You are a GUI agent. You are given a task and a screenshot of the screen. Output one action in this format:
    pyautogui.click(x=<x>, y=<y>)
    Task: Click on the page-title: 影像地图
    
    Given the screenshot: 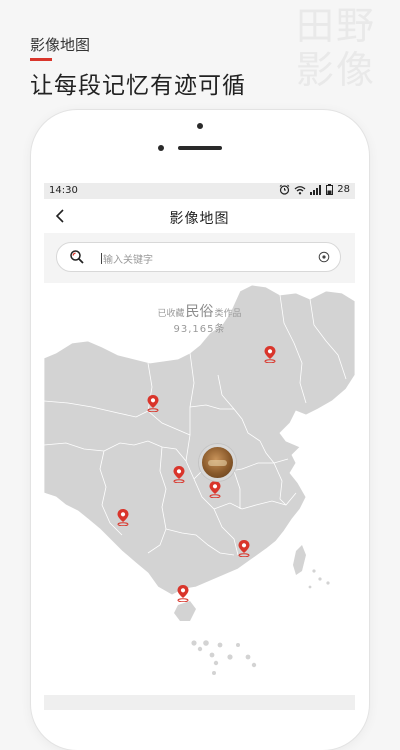 What is the action you would take?
    pyautogui.click(x=199, y=219)
    